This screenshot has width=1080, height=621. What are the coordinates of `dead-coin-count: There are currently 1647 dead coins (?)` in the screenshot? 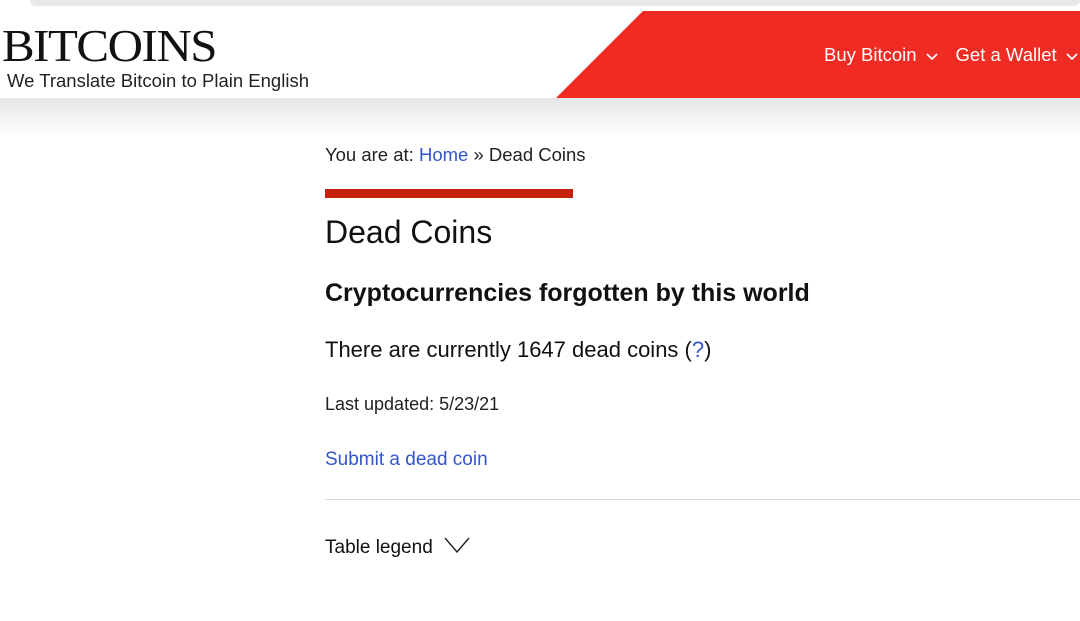 It's located at (518, 350).